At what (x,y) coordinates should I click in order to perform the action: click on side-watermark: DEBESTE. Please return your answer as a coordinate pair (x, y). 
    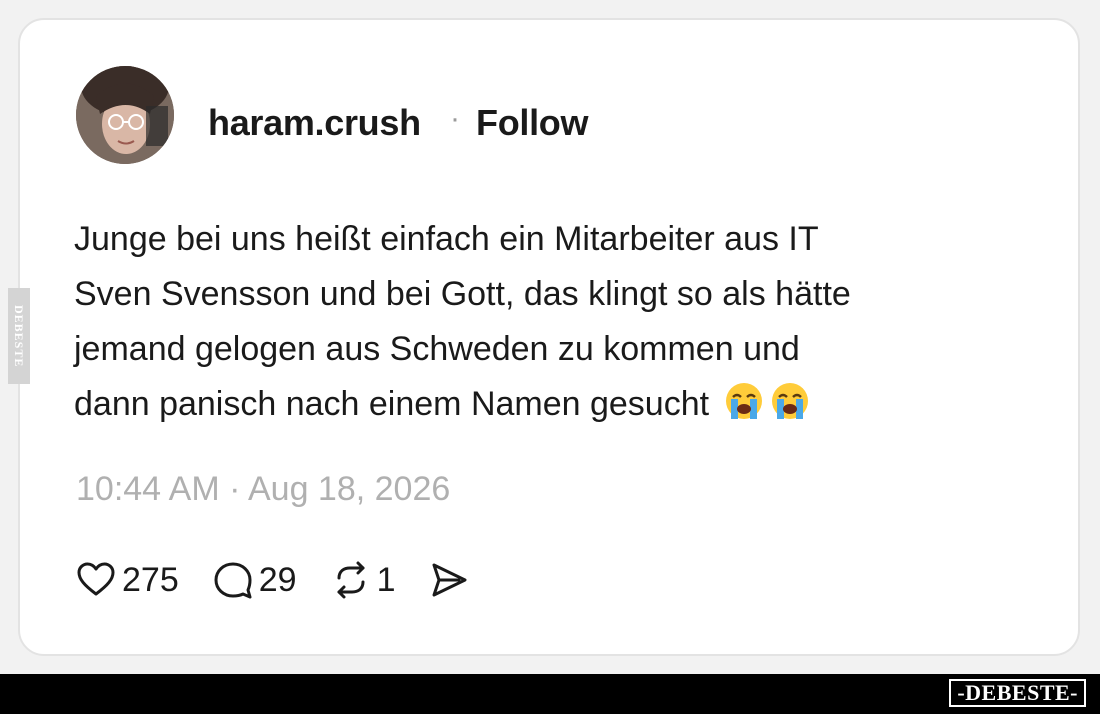
    Looking at the image, I should click on (19, 336).